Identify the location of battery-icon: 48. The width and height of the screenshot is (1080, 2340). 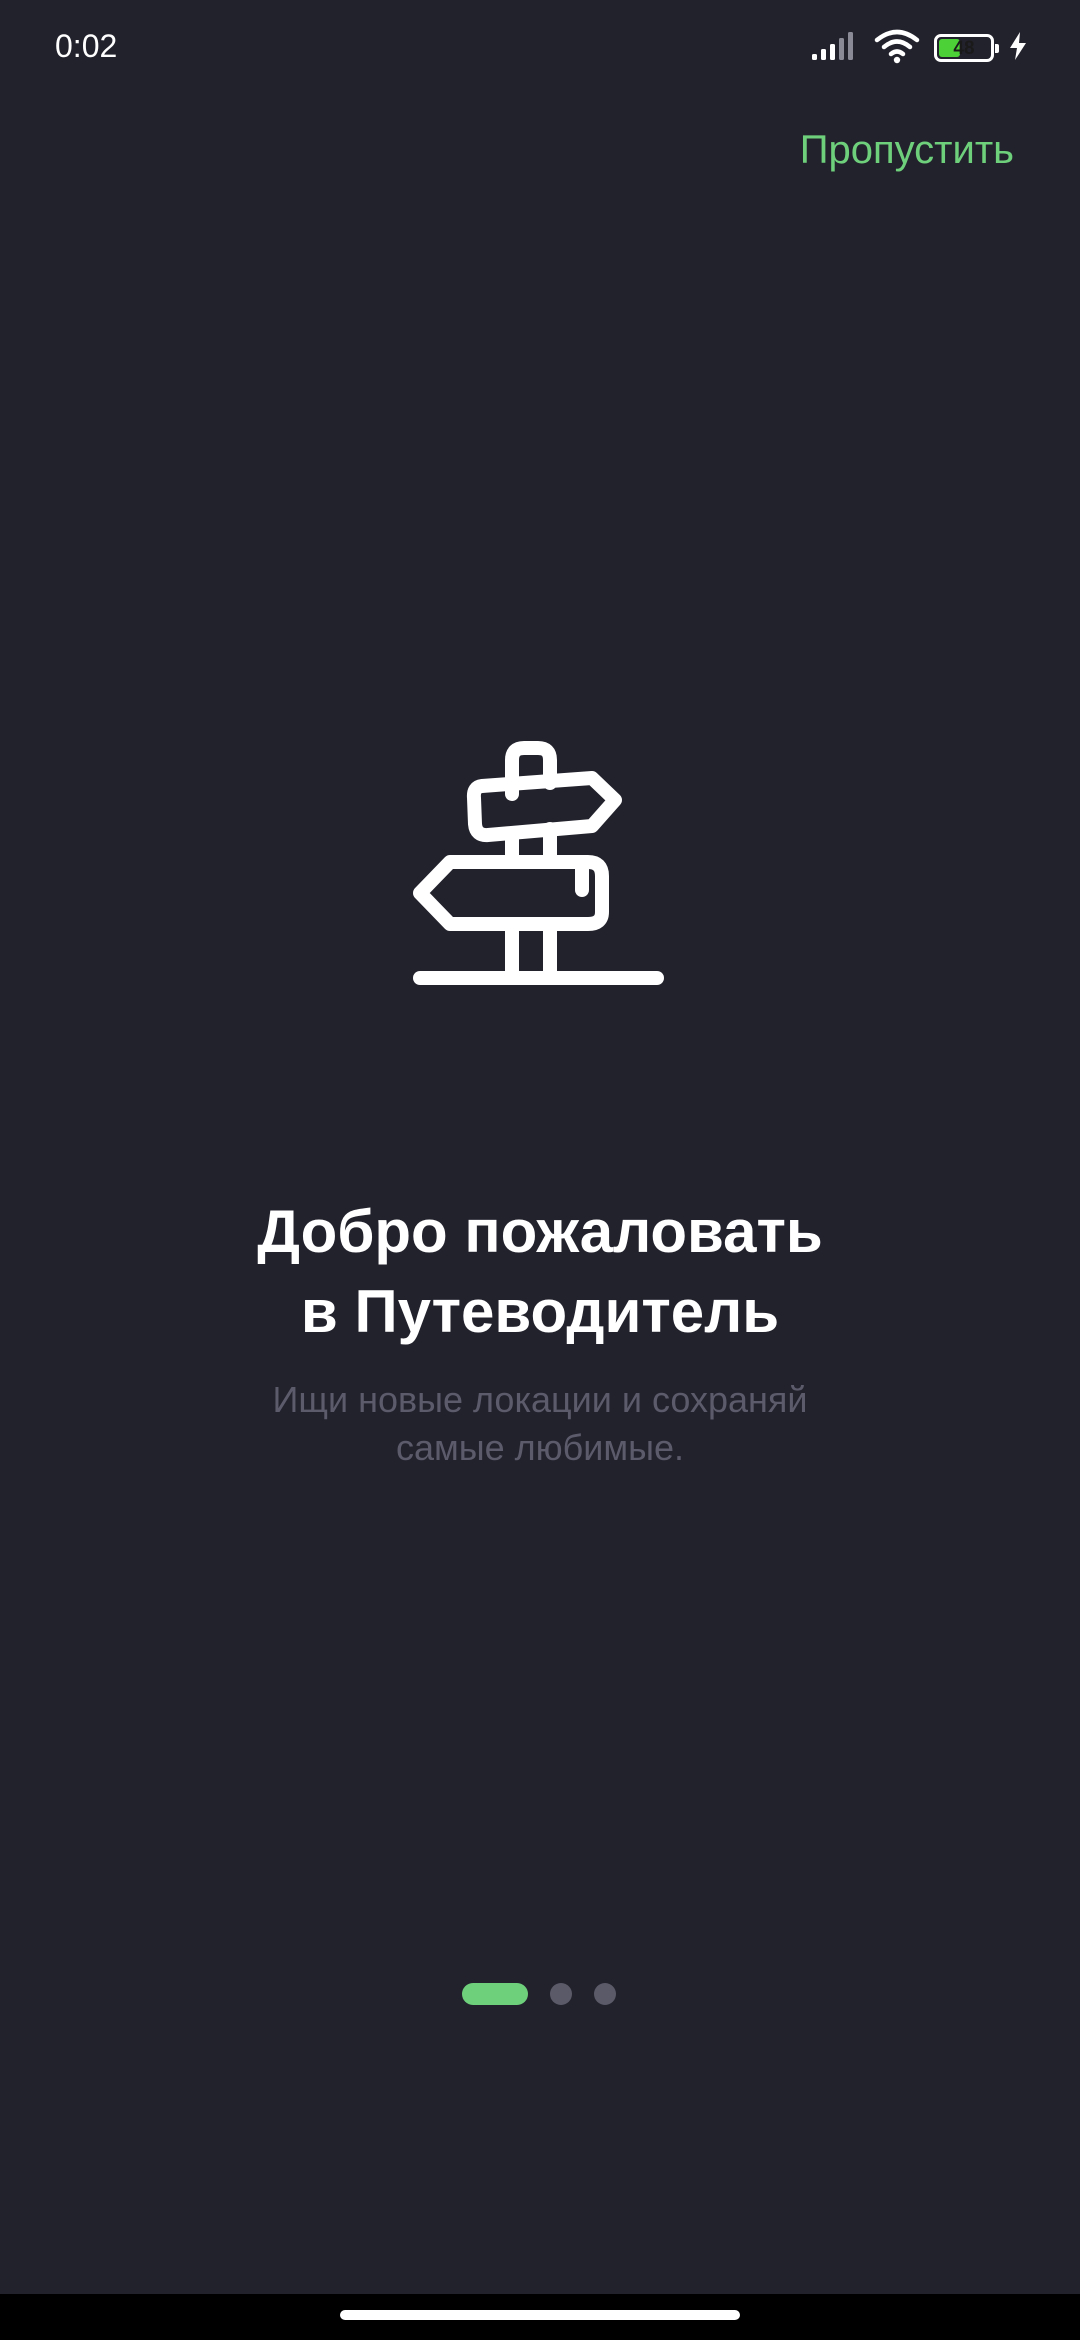
(966, 48).